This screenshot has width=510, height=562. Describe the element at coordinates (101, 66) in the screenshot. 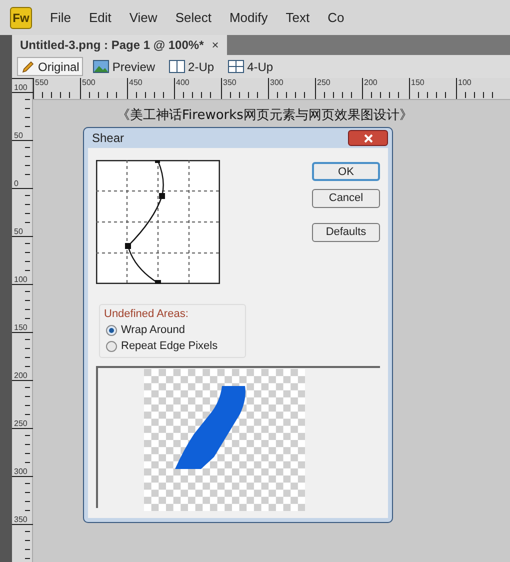

I see `picture-icon` at that location.